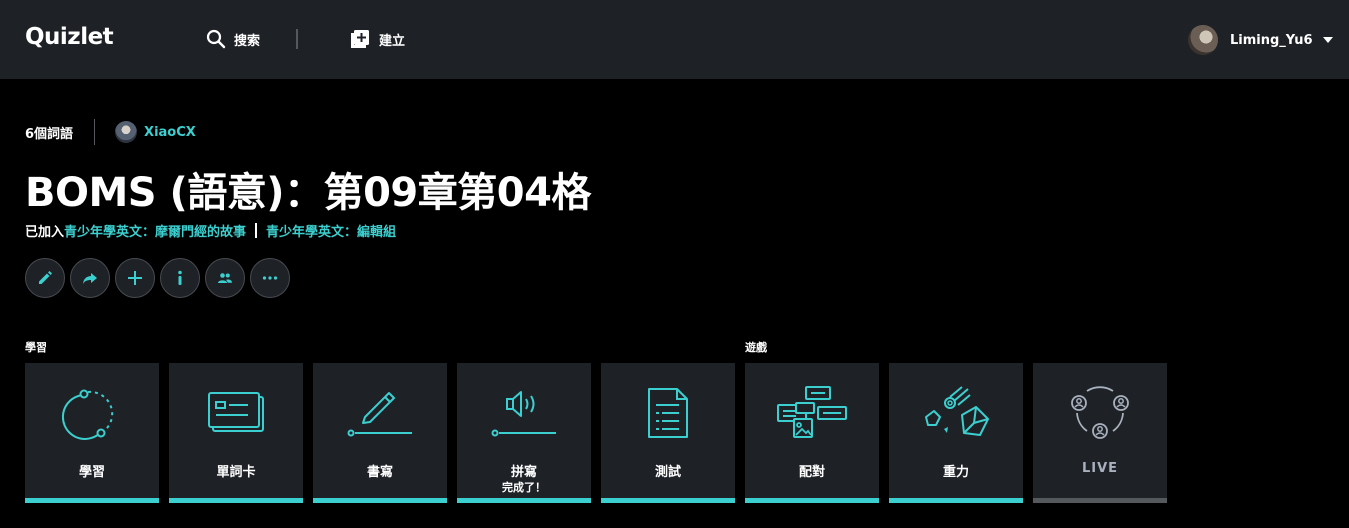  I want to click on pencil-icon, so click(45, 277).